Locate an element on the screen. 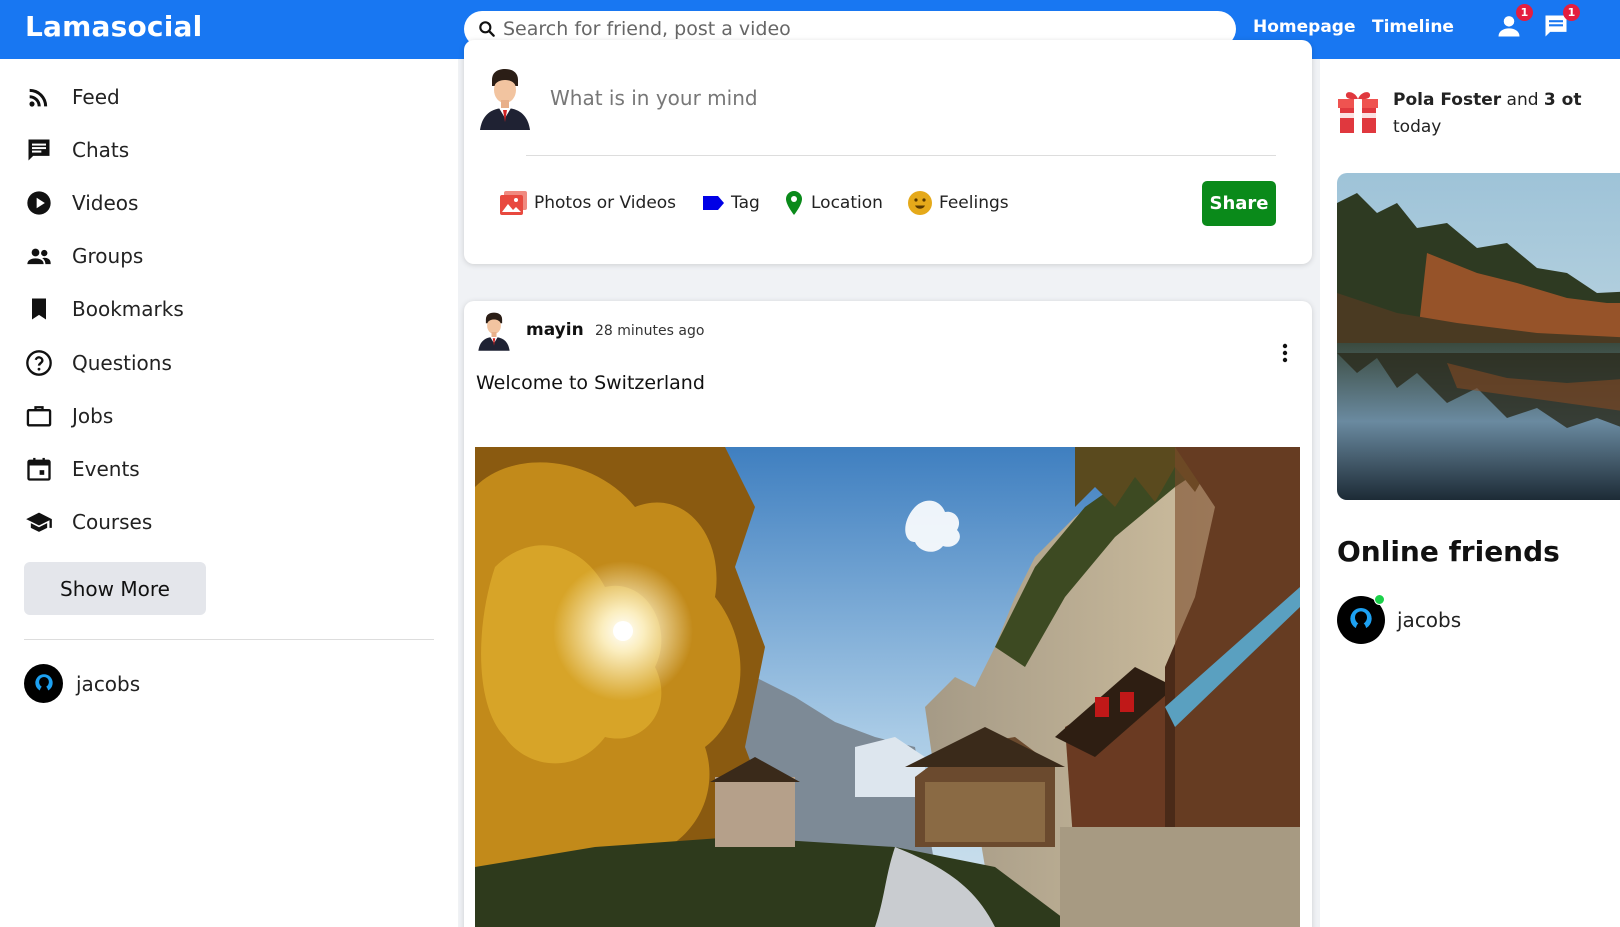 This screenshot has width=1620, height=927. birthday-connector: and is located at coordinates (1522, 100).